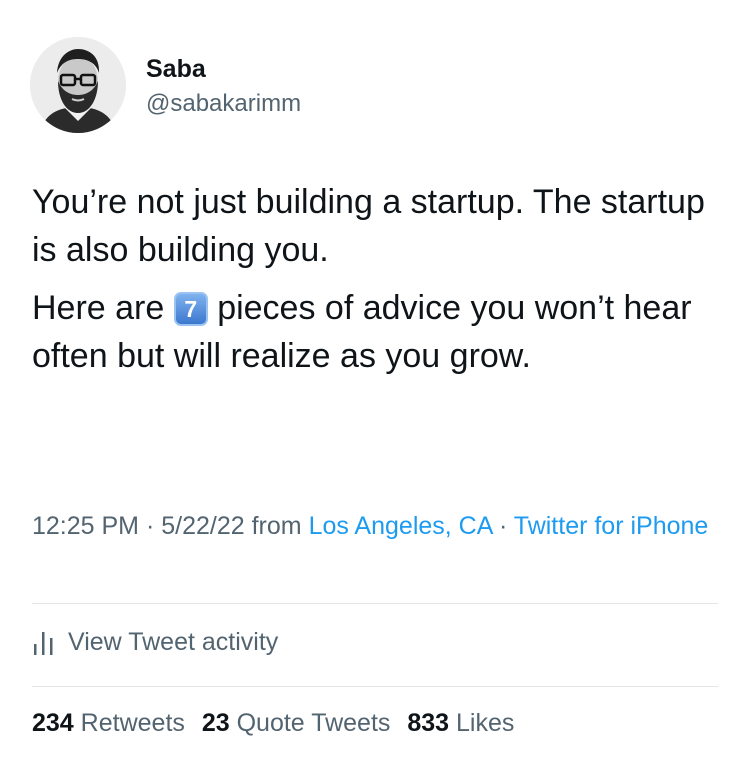 This screenshot has height=763, width=750. What do you see at coordinates (85, 526) in the screenshot?
I see `tweet-time: 12:25 PM` at bounding box center [85, 526].